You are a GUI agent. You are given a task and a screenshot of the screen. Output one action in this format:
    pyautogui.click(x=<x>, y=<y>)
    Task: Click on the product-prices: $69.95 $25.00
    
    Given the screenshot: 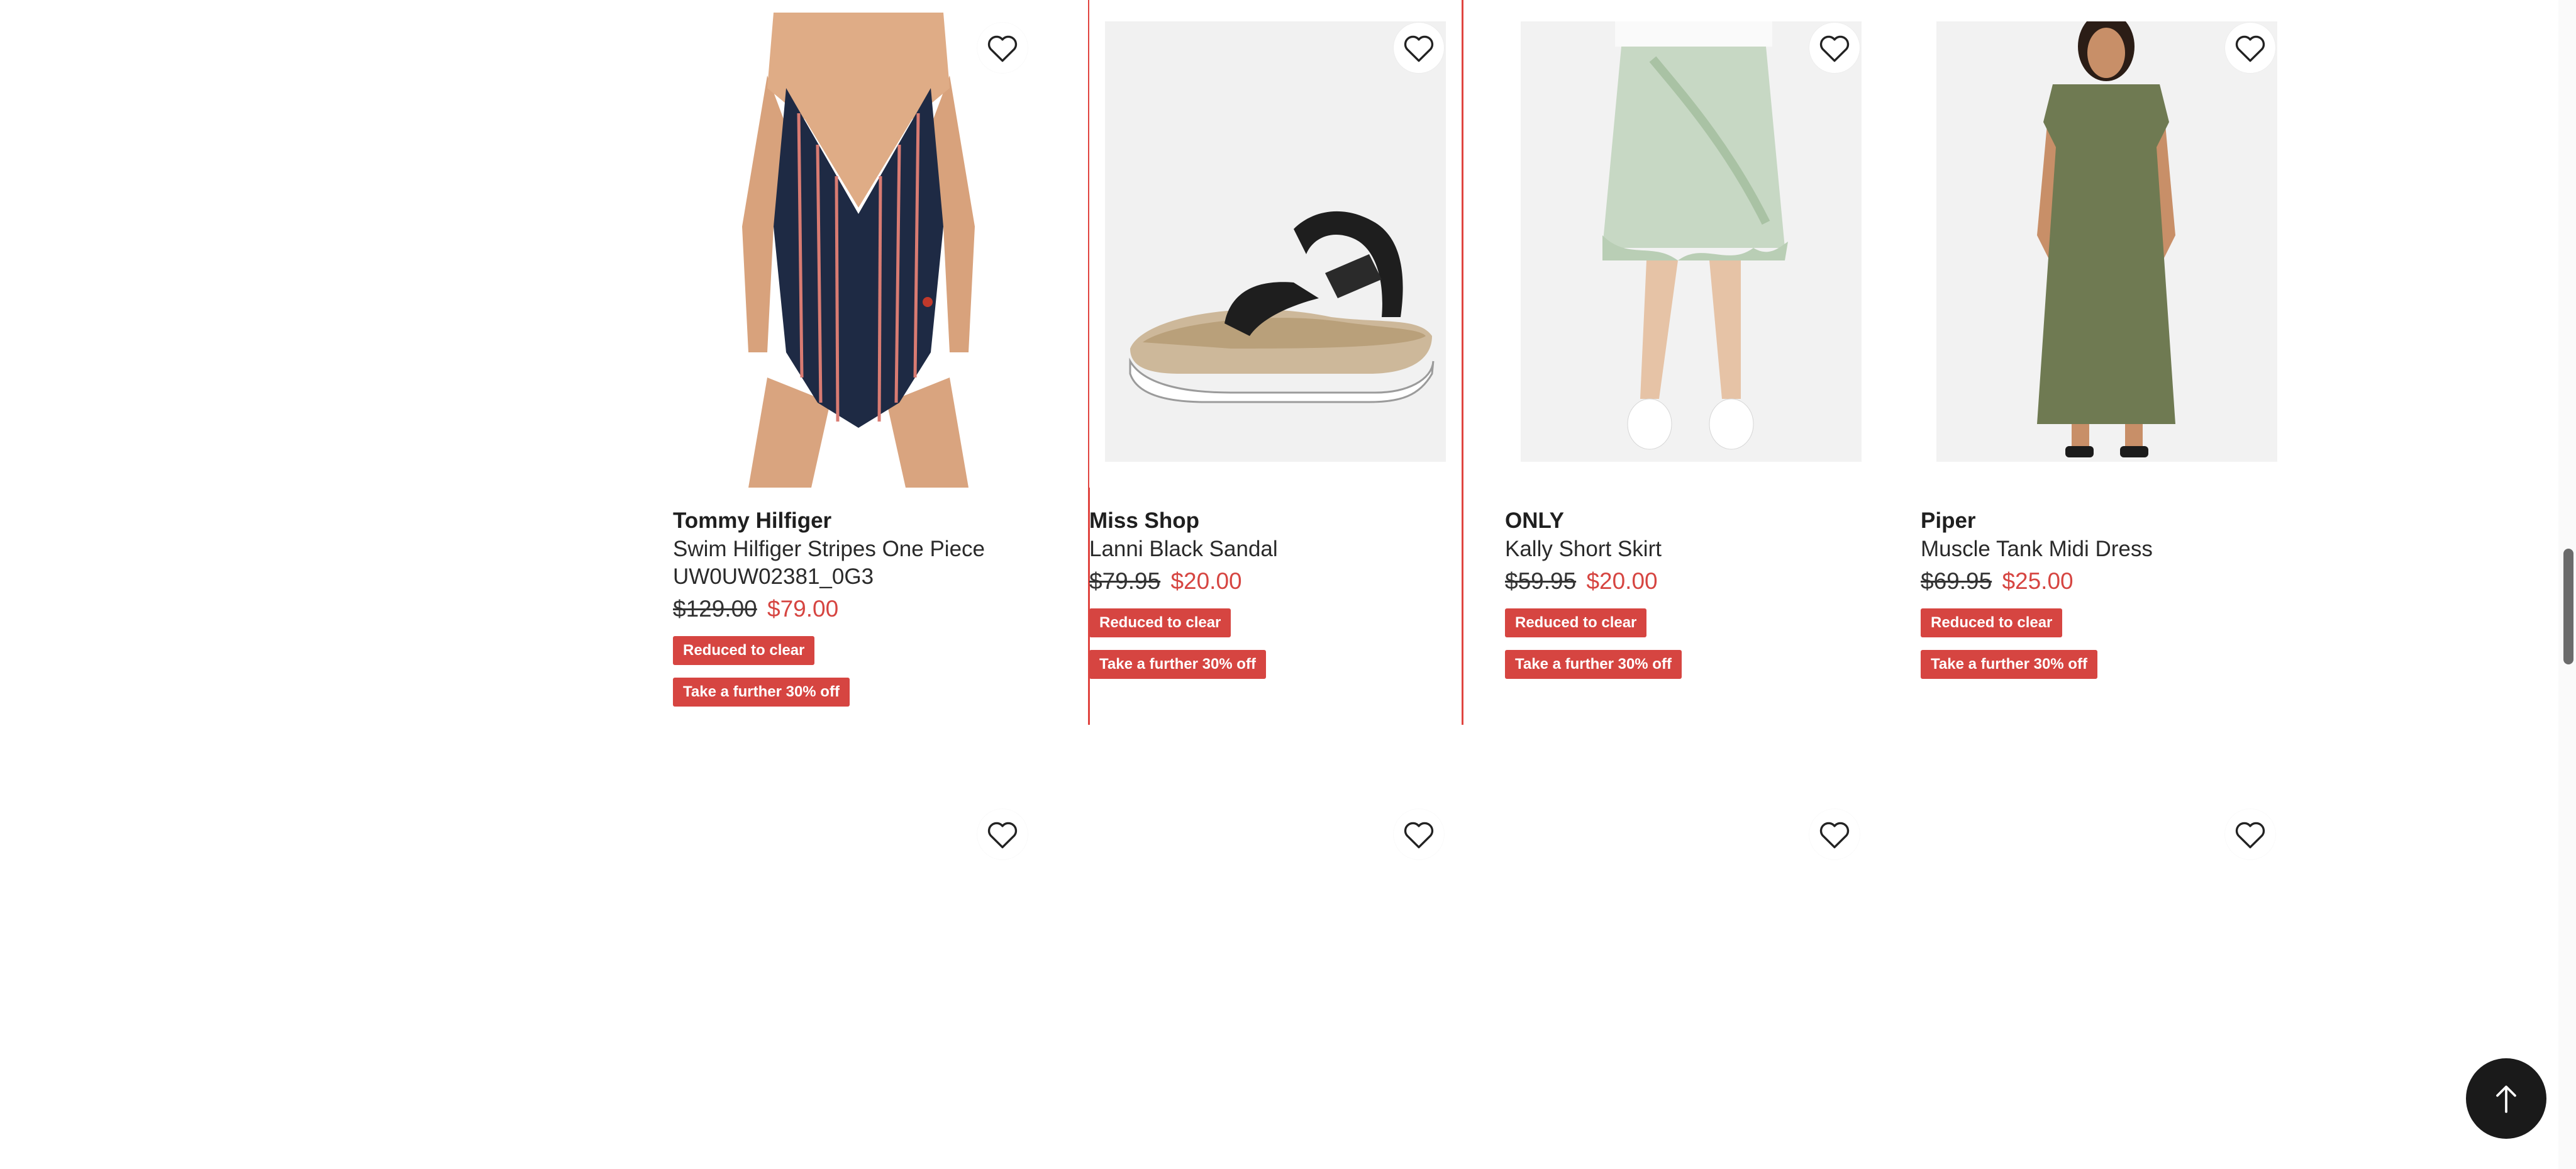 What is the action you would take?
    pyautogui.click(x=2109, y=581)
    